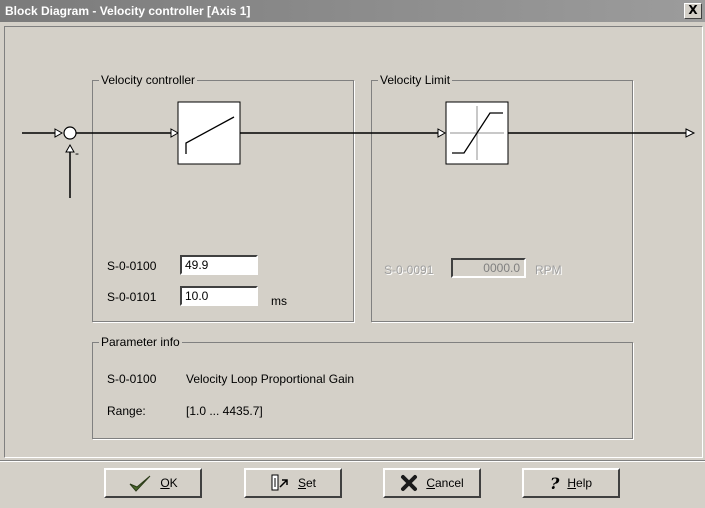 This screenshot has height=508, width=705. I want to click on output-arrow-icon, so click(690, 133).